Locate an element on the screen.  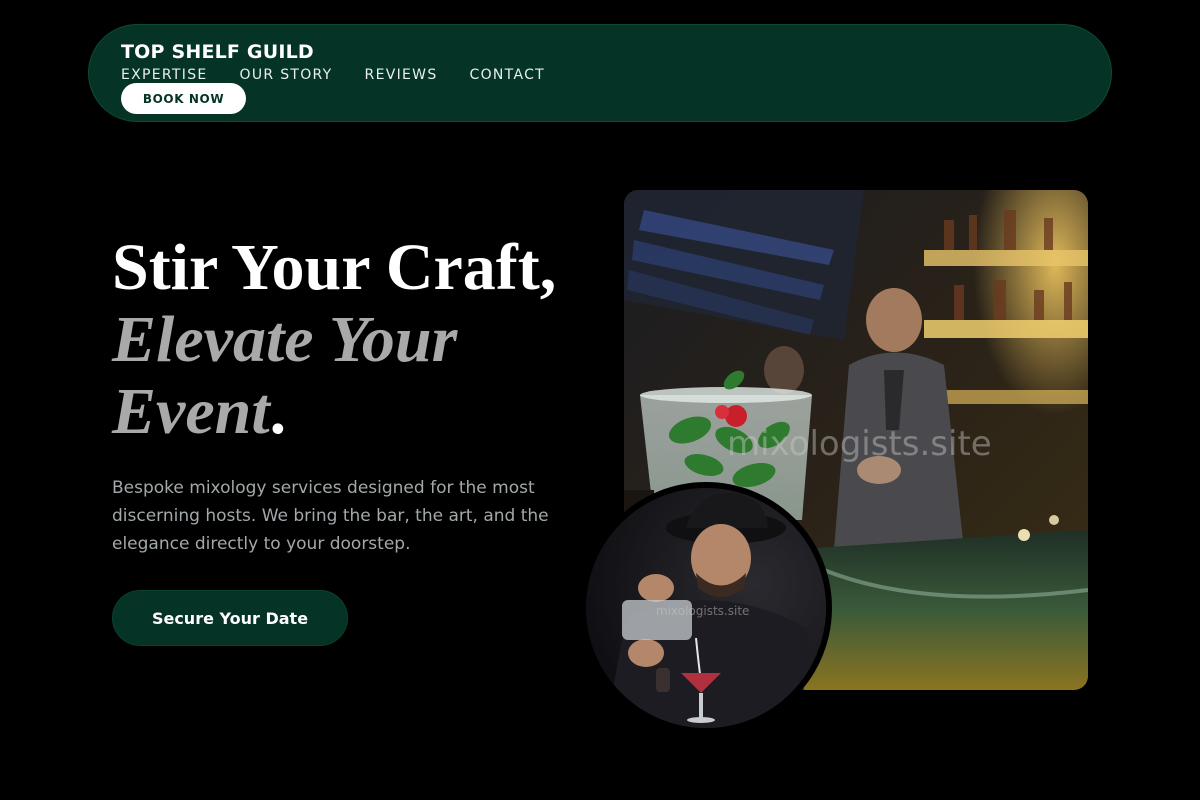
book-now-button: BOOK NOW is located at coordinates (183, 98).